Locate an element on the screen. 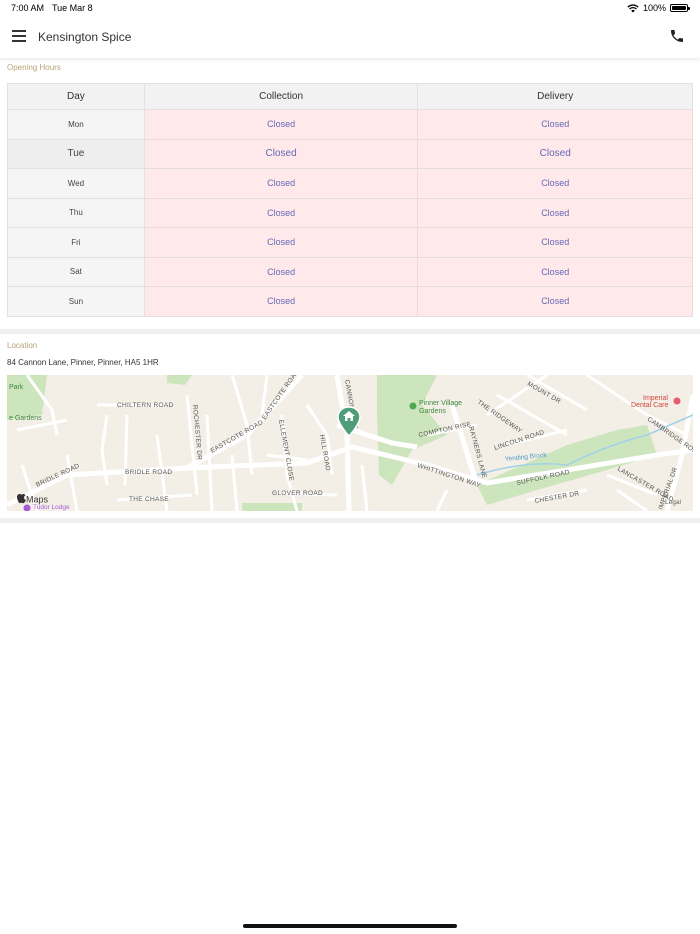 The image size is (700, 934). map-label: Pinner Village is located at coordinates (440, 403).